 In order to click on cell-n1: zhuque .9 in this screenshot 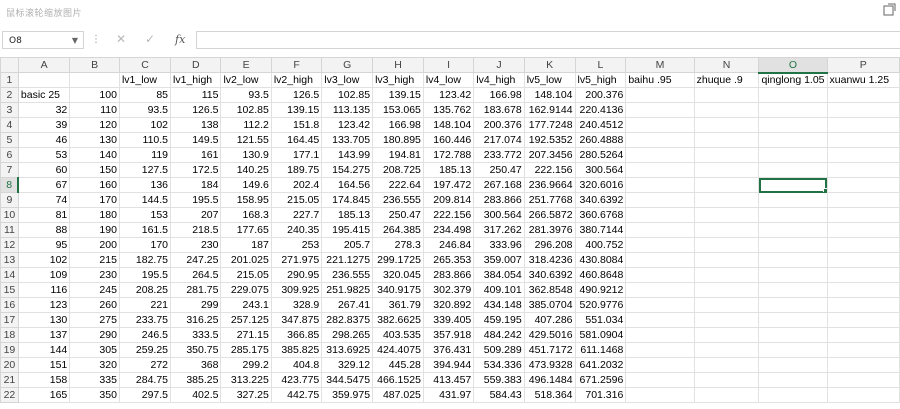, I will do `click(726, 80)`.